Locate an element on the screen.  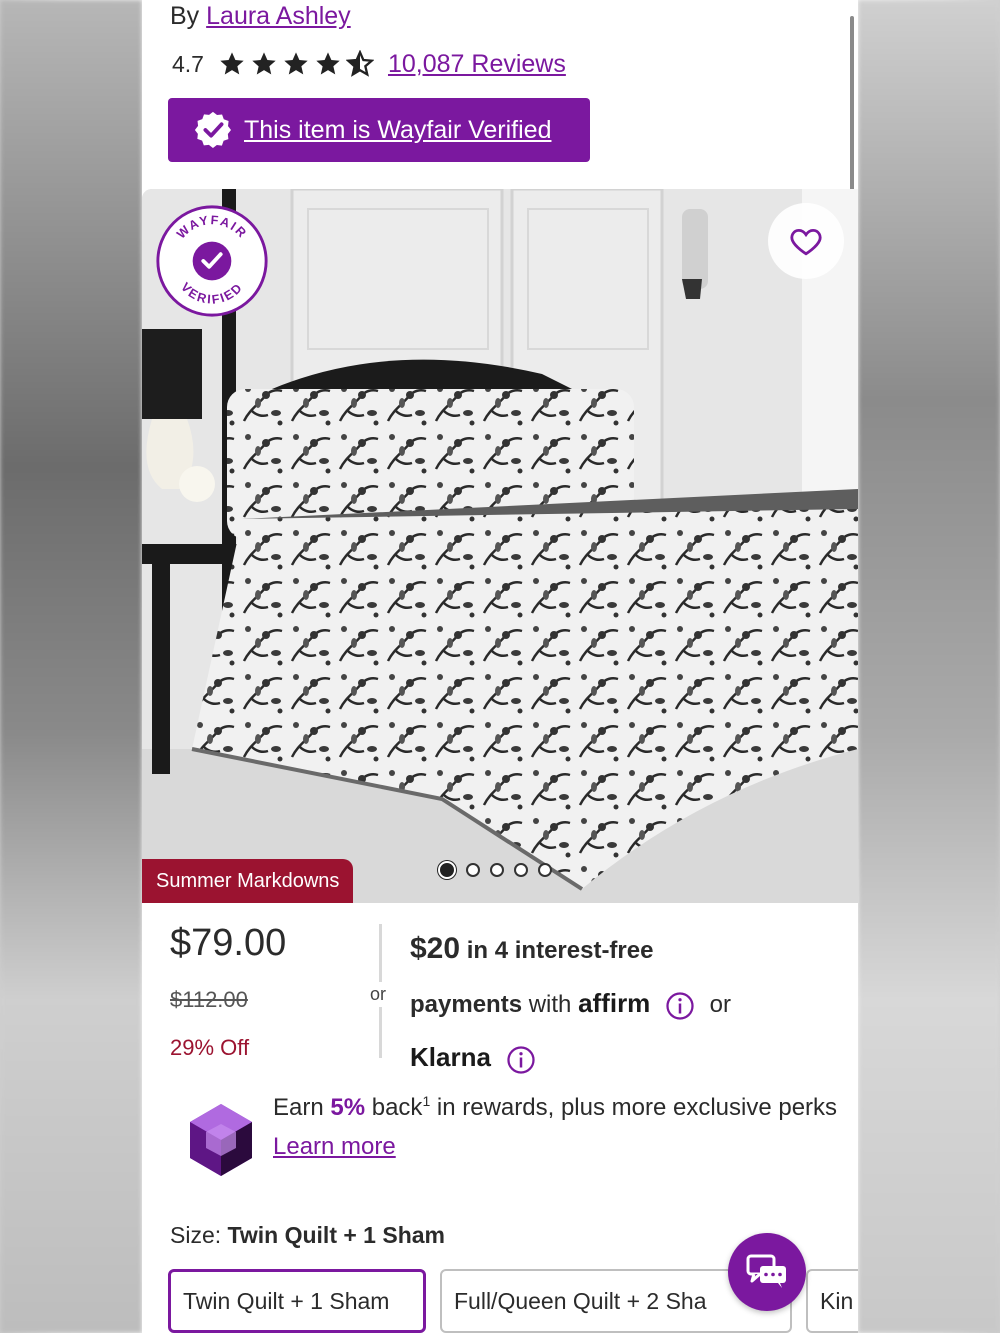
or-word: or is located at coordinates (720, 1004).